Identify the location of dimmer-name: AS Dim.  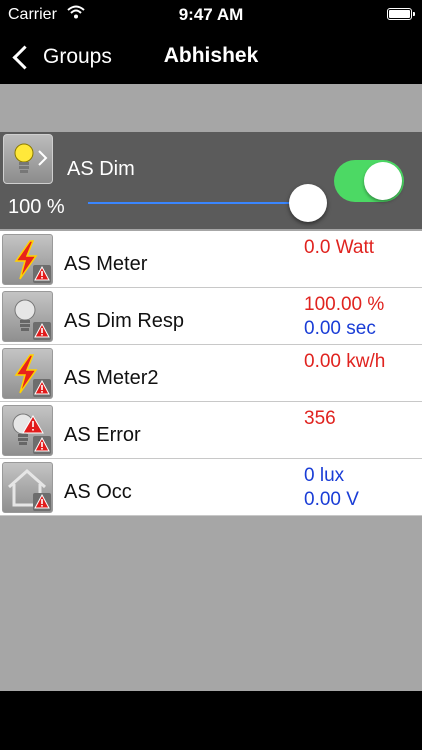
(101, 169).